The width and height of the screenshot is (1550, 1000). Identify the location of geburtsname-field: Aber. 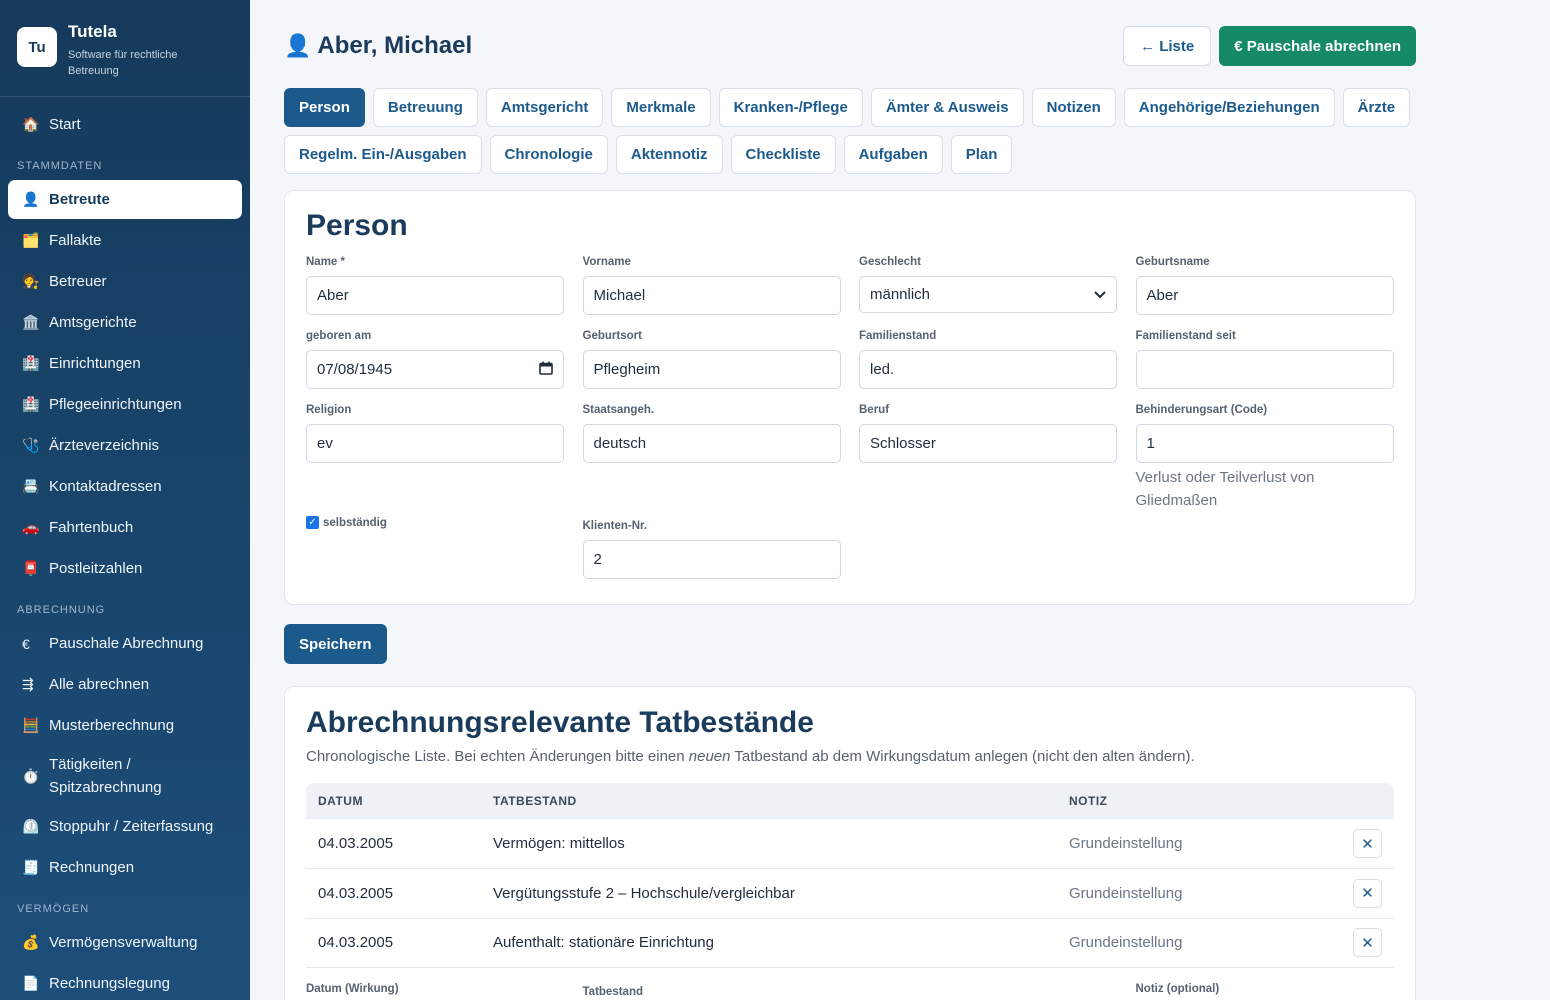
(1264, 295).